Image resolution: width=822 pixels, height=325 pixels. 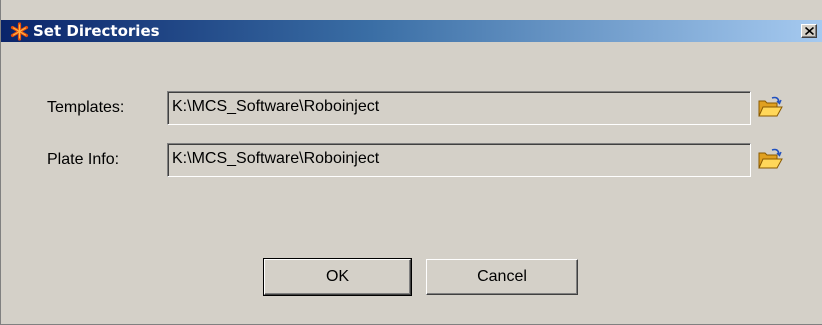 What do you see at coordinates (83, 159) in the screenshot?
I see `plate-info-label: Plate Info:` at bounding box center [83, 159].